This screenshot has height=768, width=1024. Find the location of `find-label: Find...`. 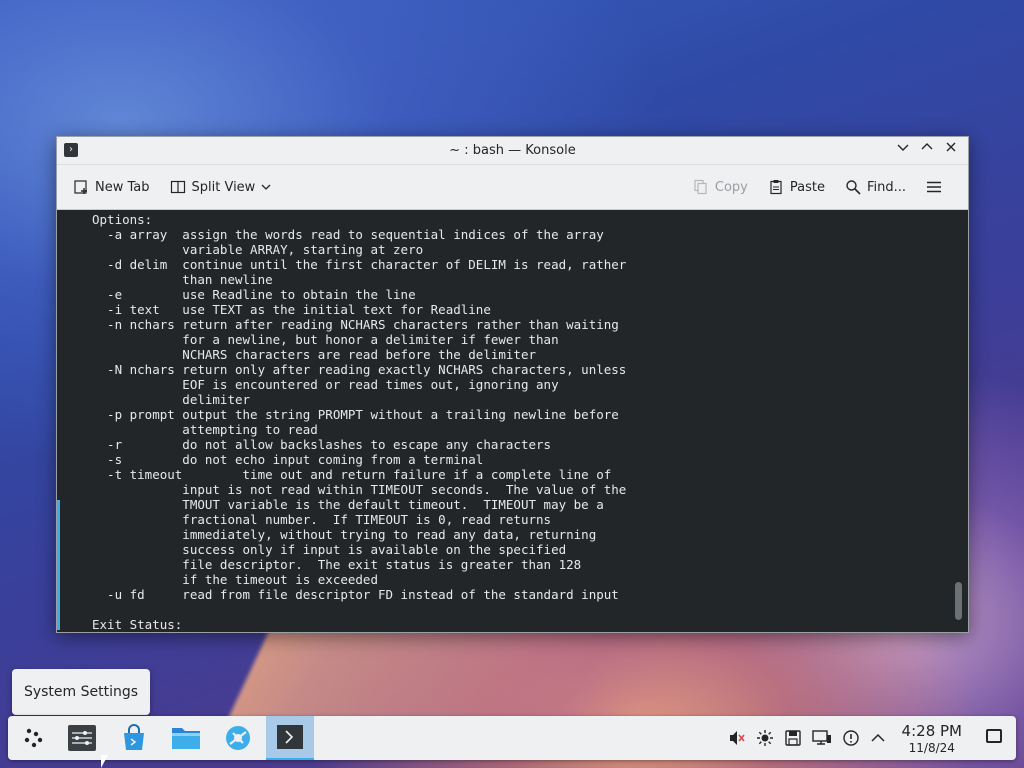

find-label: Find... is located at coordinates (886, 187).